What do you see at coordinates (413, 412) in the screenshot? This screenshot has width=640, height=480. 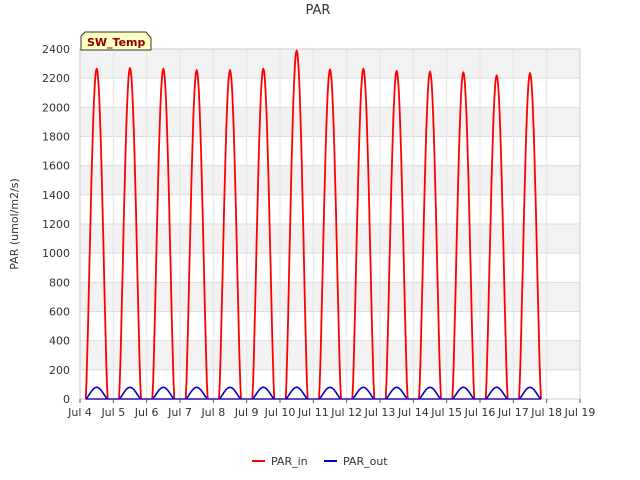 I see `x-tick-label: Jul 14` at bounding box center [413, 412].